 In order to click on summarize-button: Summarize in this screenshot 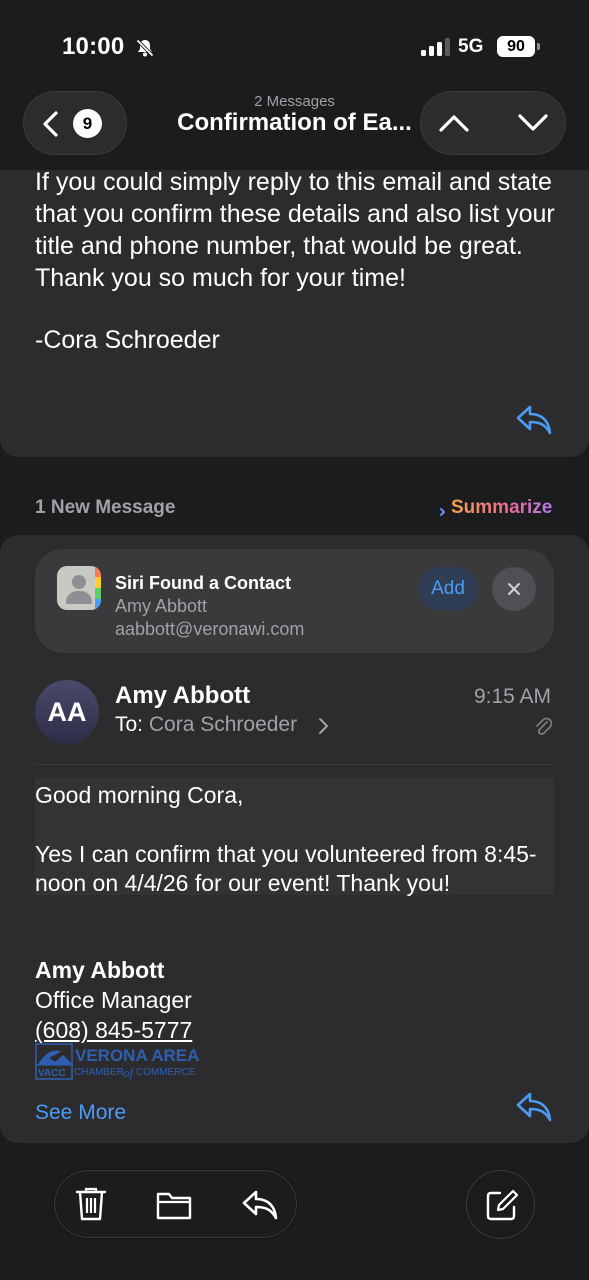, I will do `click(501, 508)`.